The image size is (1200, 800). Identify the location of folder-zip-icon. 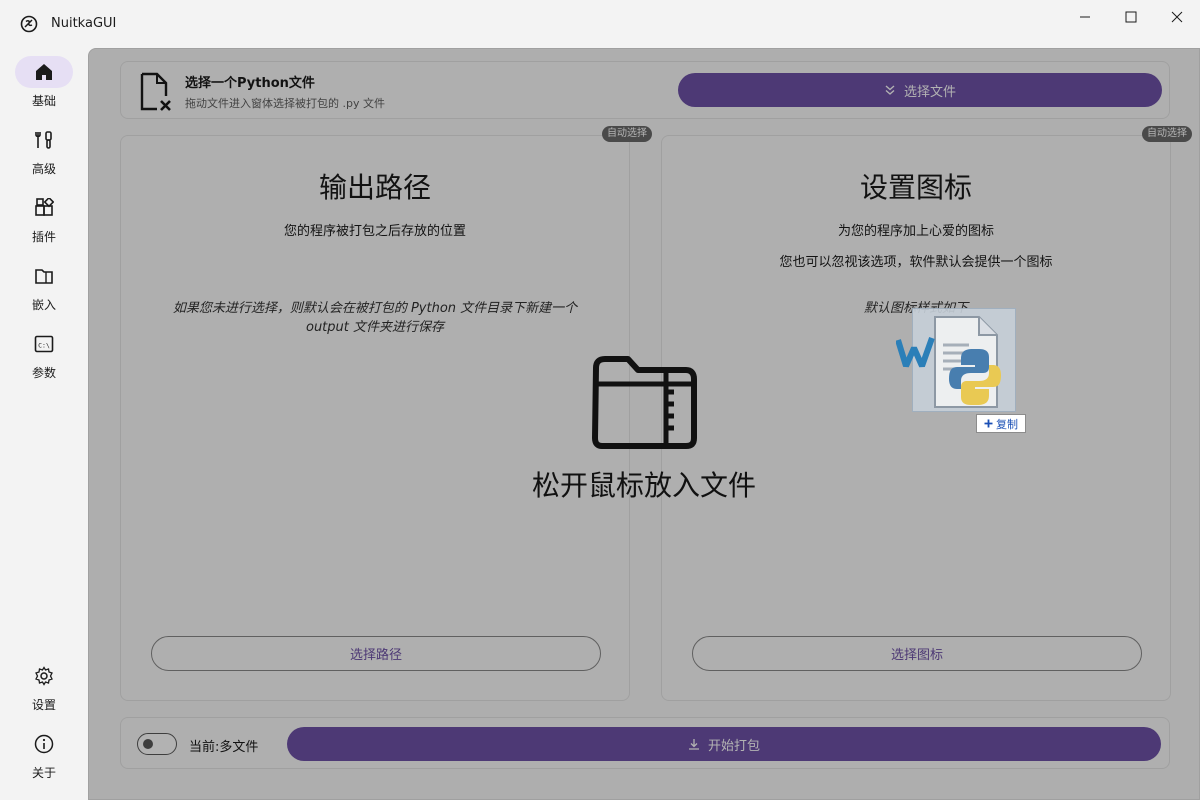
(644, 402).